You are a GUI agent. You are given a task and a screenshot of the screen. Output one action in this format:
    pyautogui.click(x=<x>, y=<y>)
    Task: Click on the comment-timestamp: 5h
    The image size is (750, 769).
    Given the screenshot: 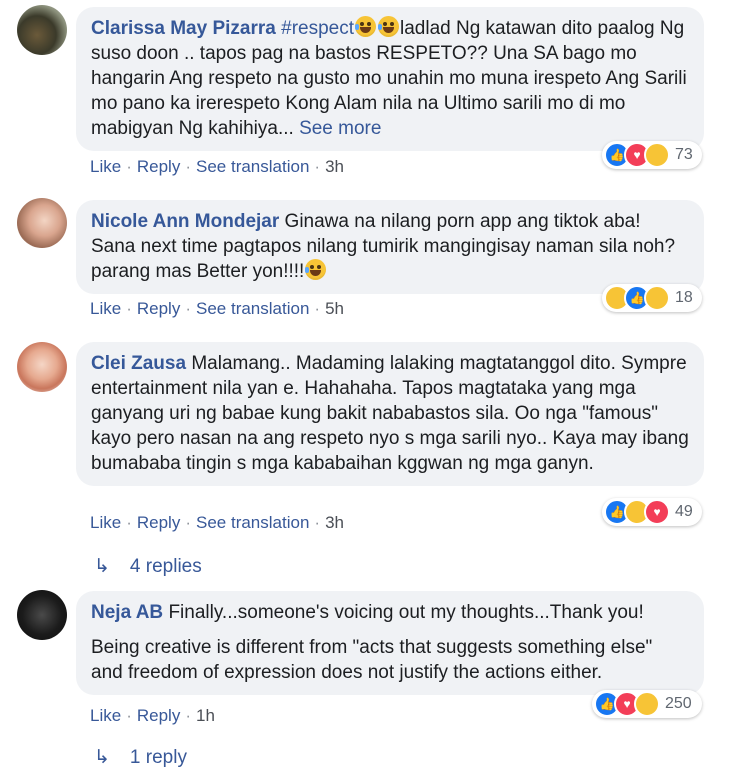 What is the action you would take?
    pyautogui.click(x=334, y=308)
    